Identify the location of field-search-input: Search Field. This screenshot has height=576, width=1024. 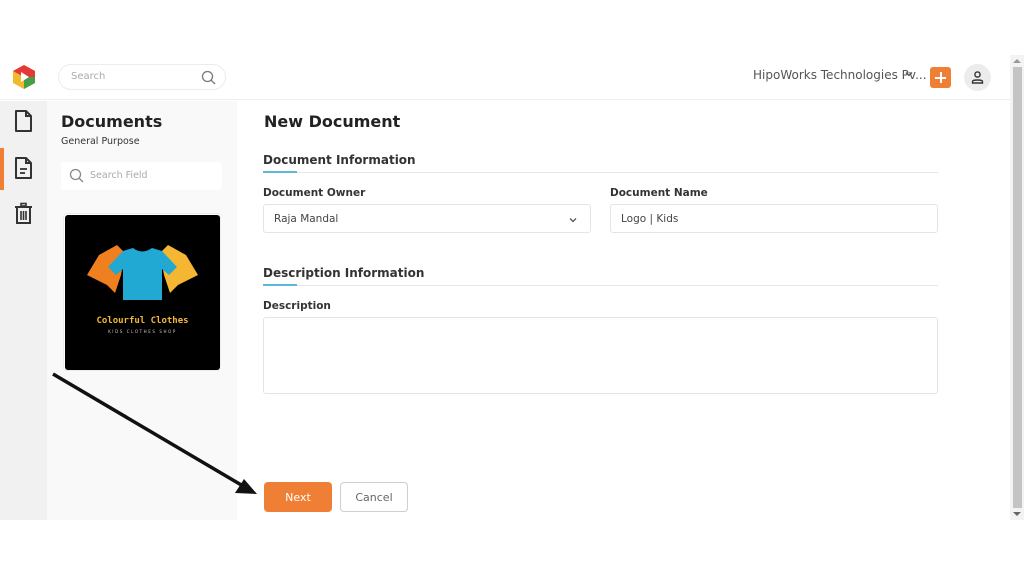
(141, 176).